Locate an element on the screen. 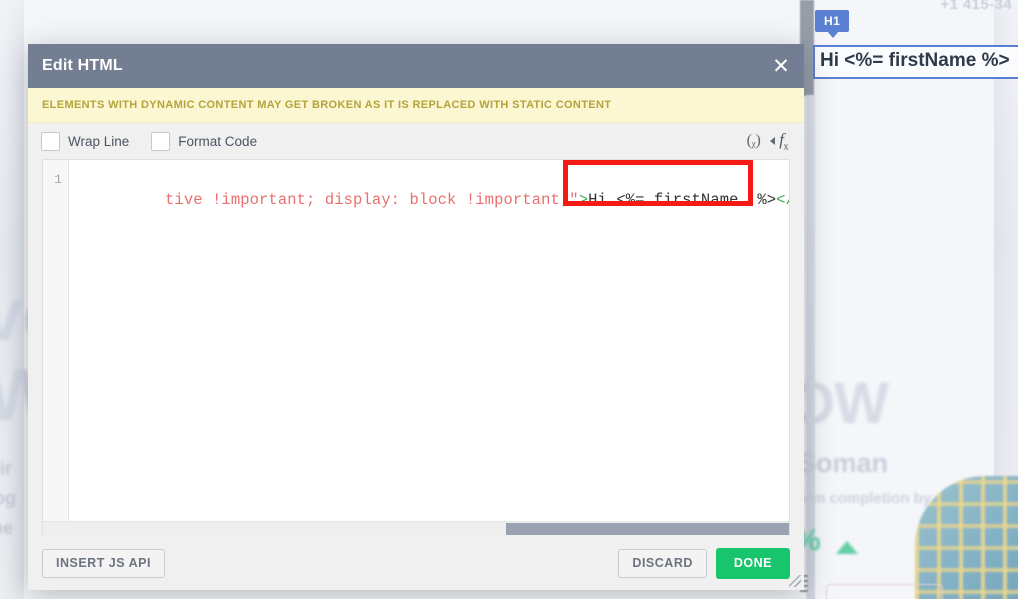  format-code-label: Format Code is located at coordinates (218, 141).